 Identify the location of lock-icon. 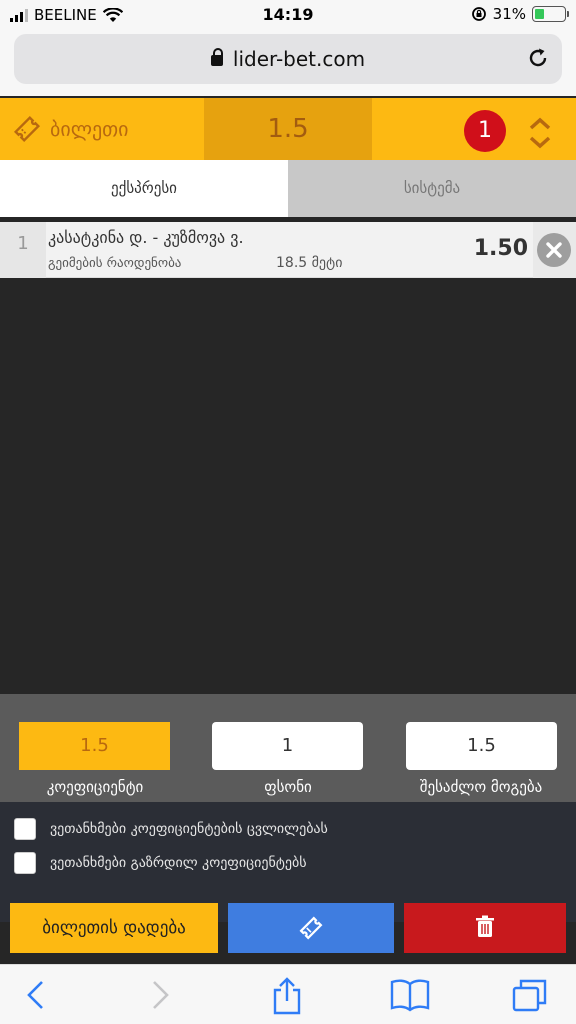
(216, 57).